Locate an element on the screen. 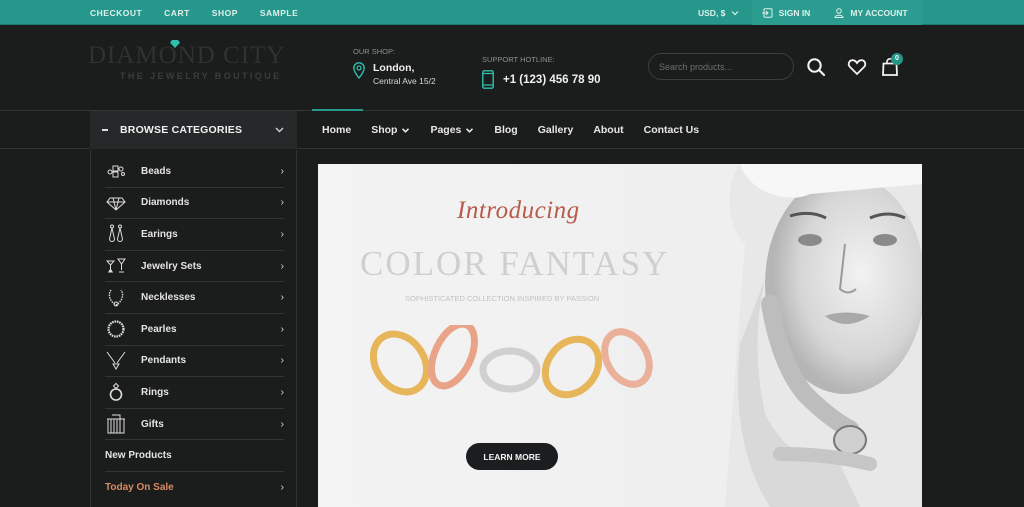 The width and height of the screenshot is (1024, 507). my-account-button: MY ACCOUNT is located at coordinates (871, 12).